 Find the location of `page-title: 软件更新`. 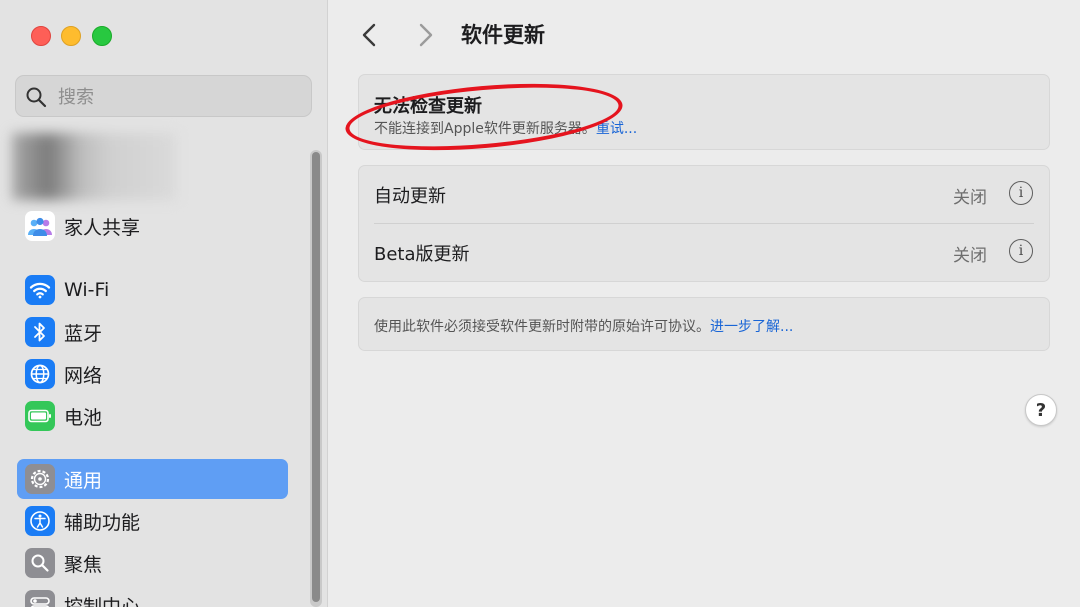

page-title: 软件更新 is located at coordinates (503, 35).